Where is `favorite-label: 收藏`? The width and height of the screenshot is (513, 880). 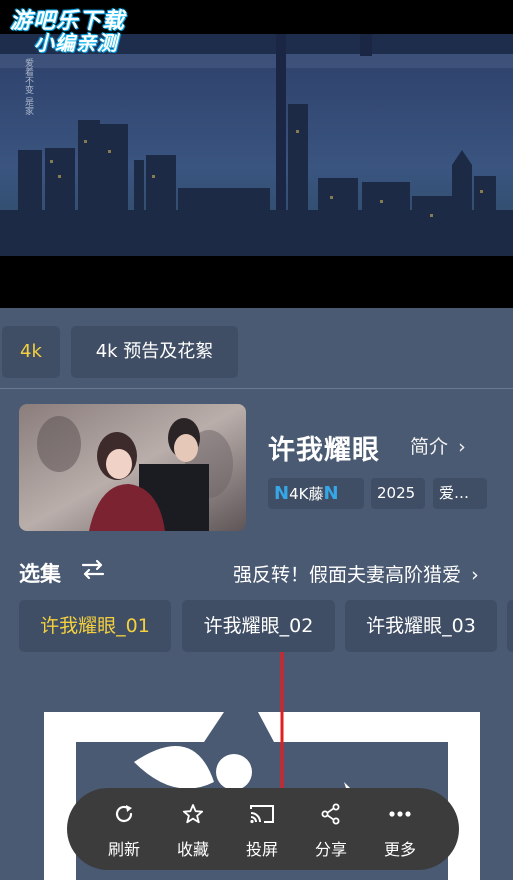 favorite-label: 收藏 is located at coordinates (192, 849).